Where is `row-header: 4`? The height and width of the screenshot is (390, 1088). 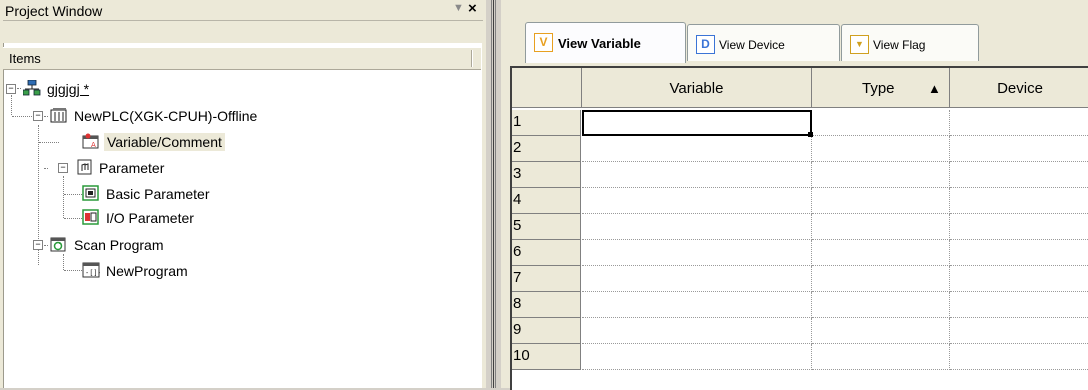 row-header: 4 is located at coordinates (546, 201).